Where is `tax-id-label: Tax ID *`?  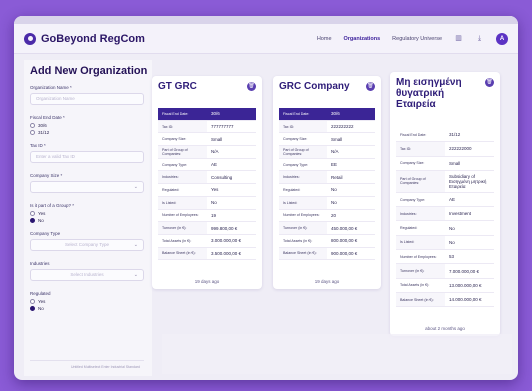 tax-id-label: Tax ID * is located at coordinates (38, 145).